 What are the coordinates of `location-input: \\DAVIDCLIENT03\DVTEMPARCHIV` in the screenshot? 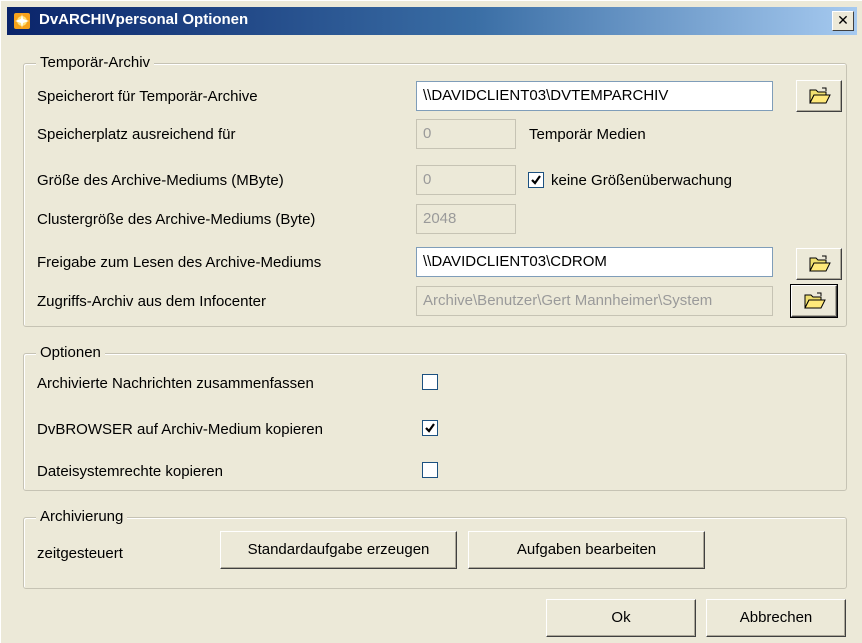 It's located at (594, 96).